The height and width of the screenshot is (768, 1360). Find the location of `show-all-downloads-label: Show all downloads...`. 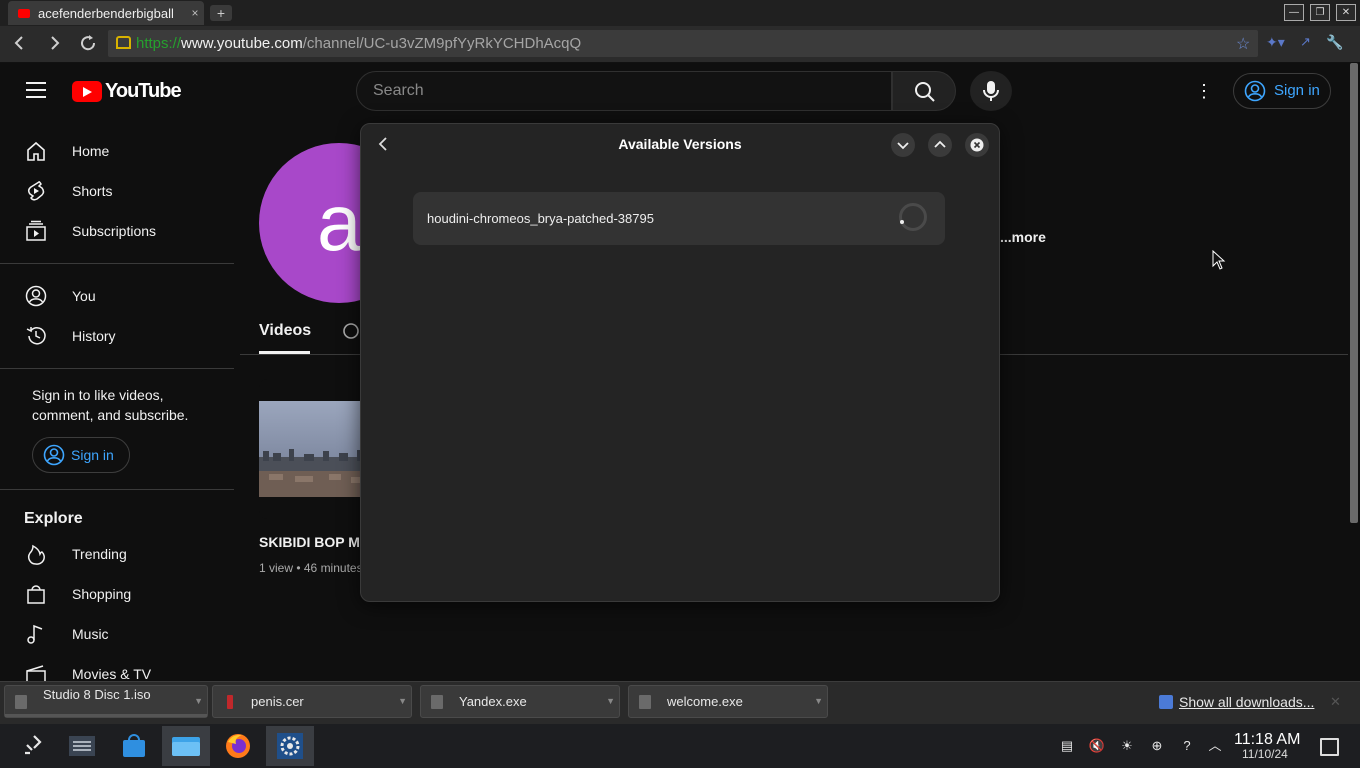

show-all-downloads-label: Show all downloads... is located at coordinates (1247, 702).